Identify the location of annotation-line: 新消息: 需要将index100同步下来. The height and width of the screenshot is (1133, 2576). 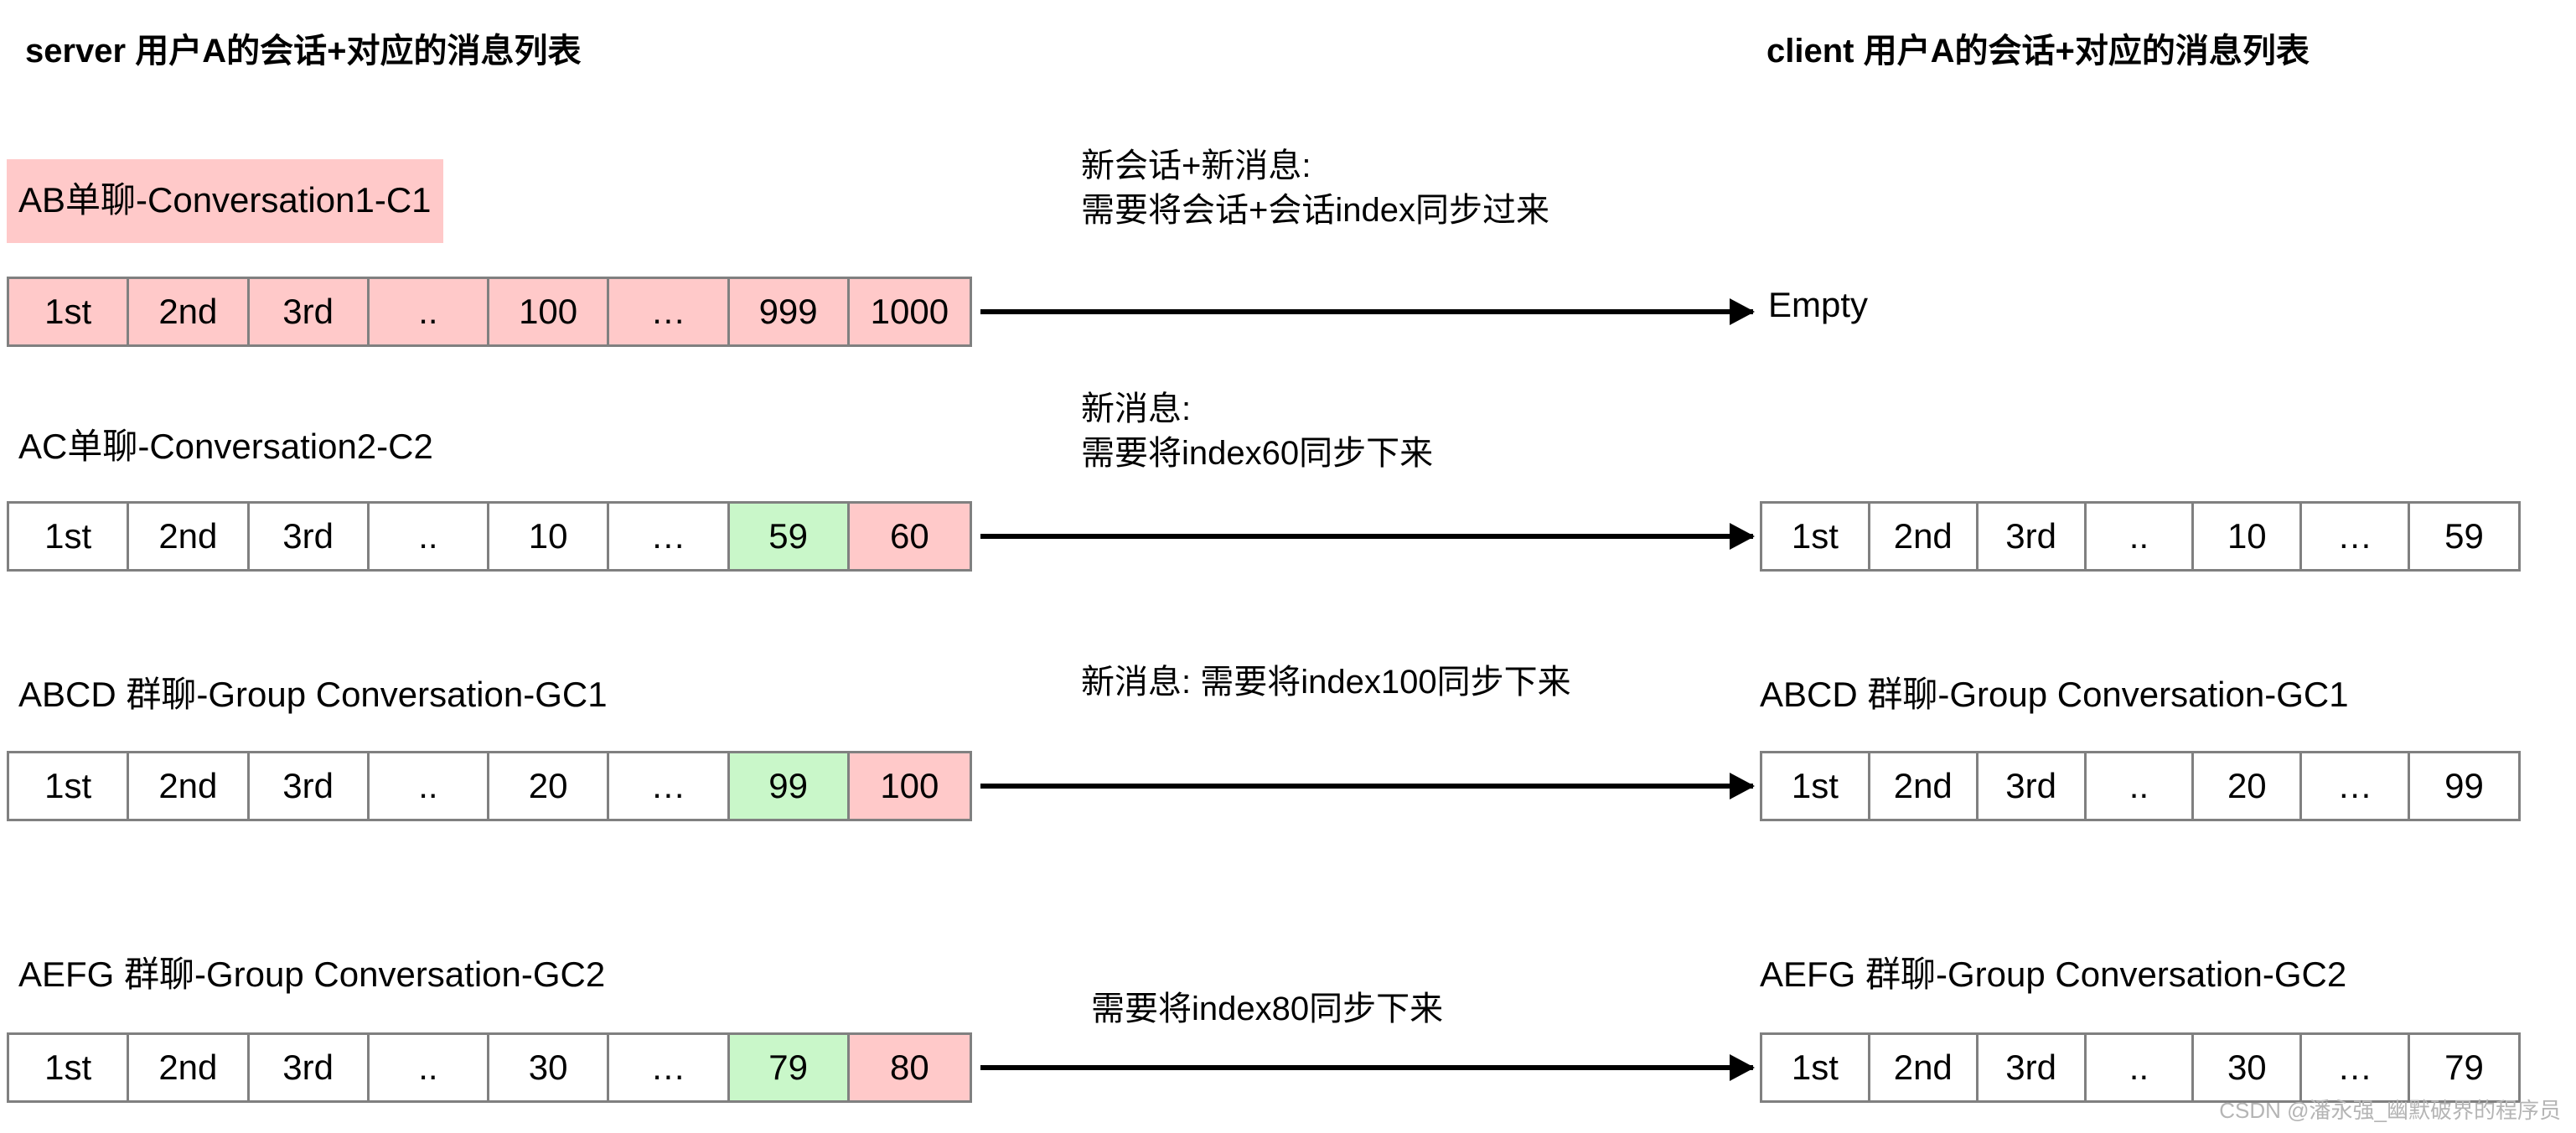
(1326, 682).